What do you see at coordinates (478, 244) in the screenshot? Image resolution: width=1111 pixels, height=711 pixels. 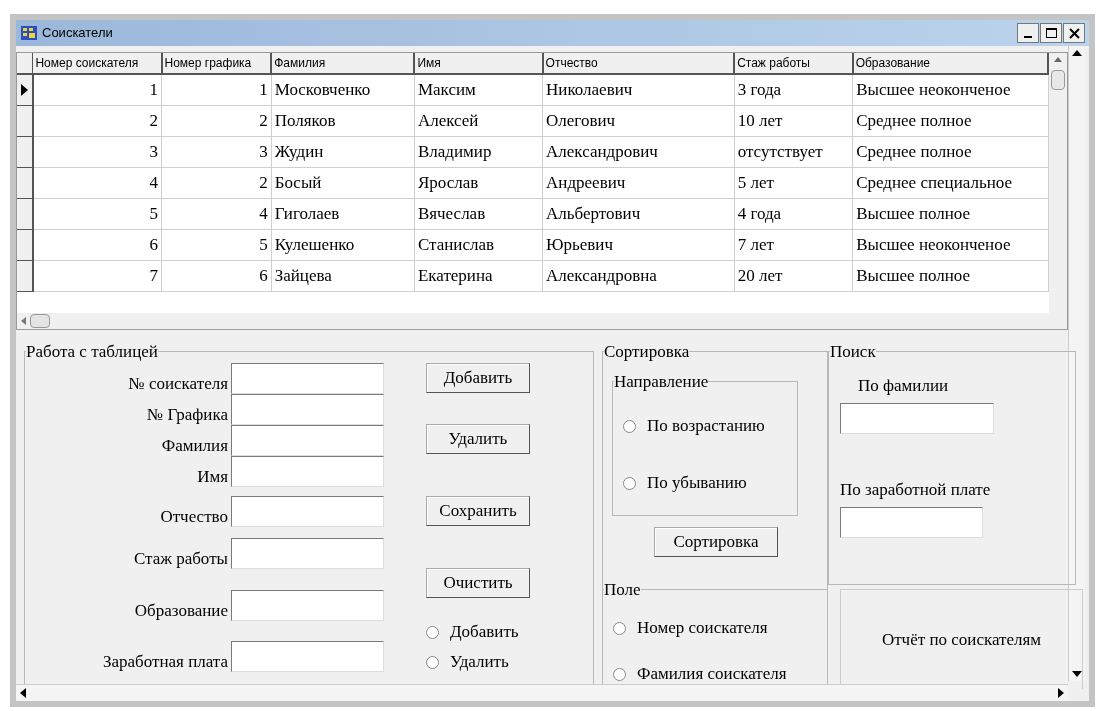 I see `table-cell: Станислав` at bounding box center [478, 244].